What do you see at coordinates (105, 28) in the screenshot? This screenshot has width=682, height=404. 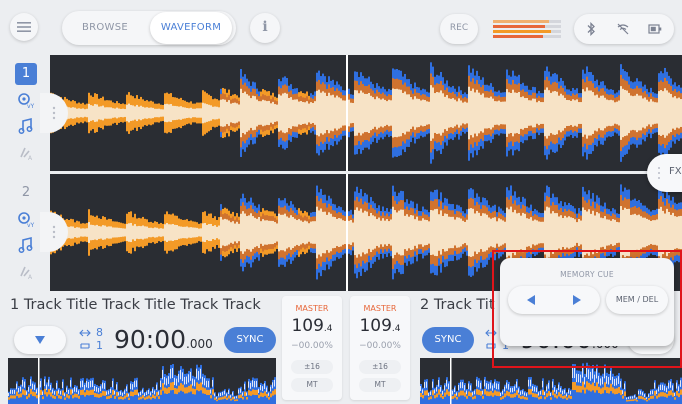 I see `tab-browse: BROWSE` at bounding box center [105, 28].